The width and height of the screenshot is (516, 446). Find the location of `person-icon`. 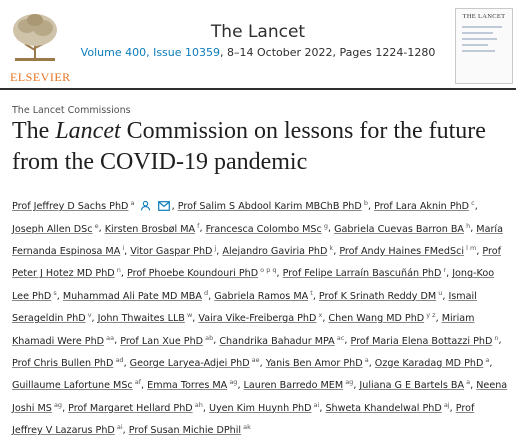

person-icon is located at coordinates (145, 205).